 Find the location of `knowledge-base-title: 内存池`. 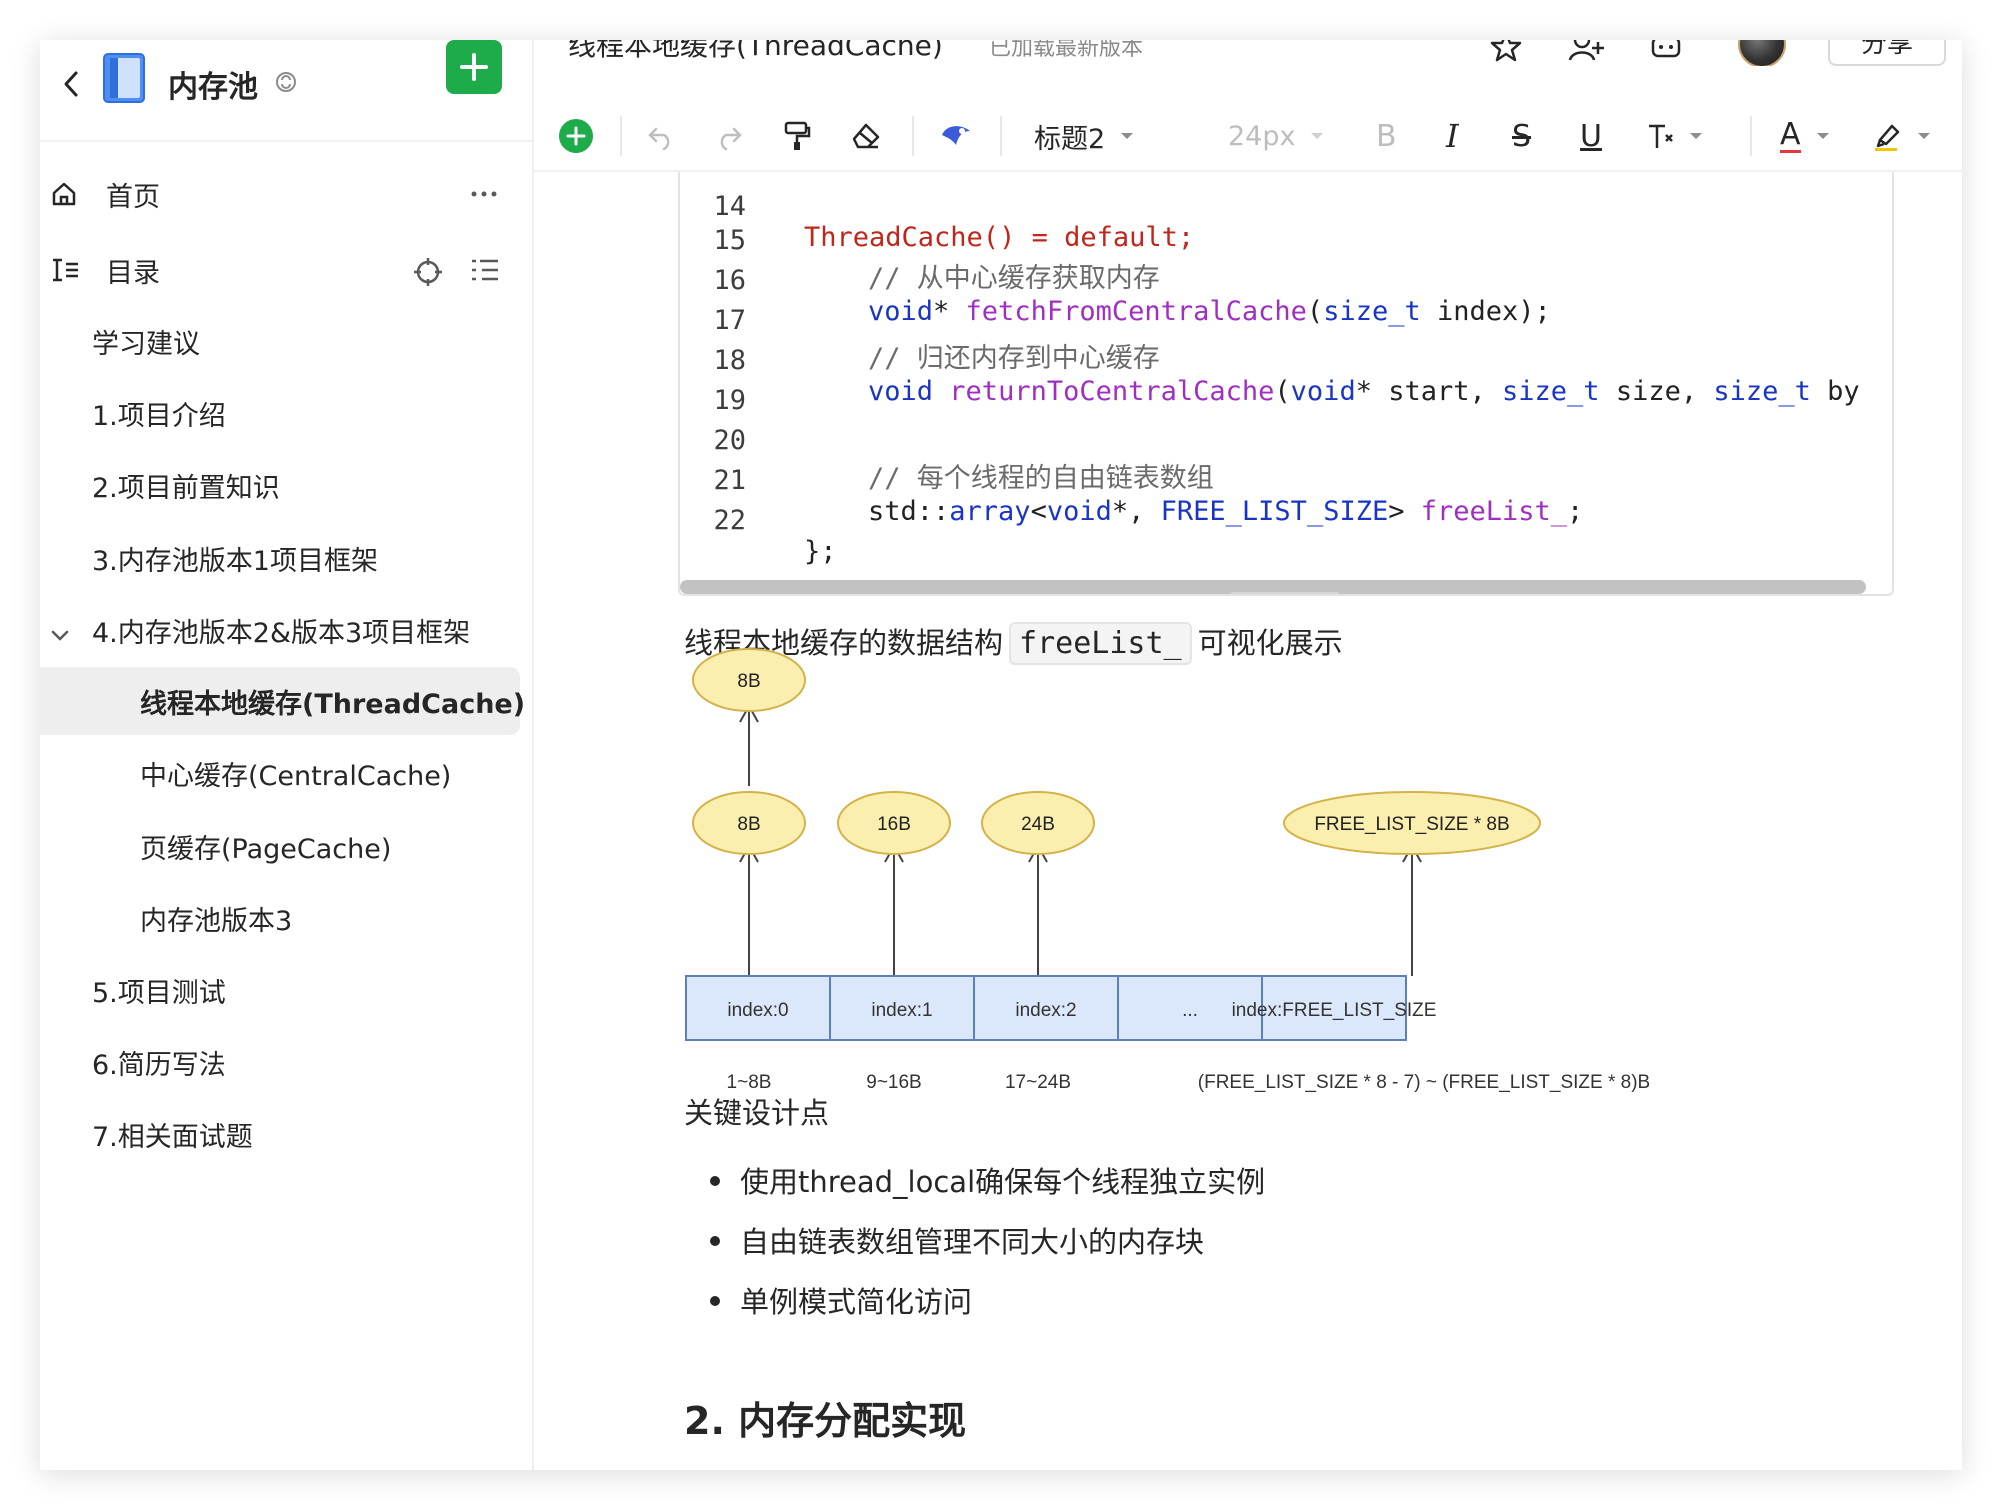

knowledge-base-title: 内存池 is located at coordinates (213, 87).